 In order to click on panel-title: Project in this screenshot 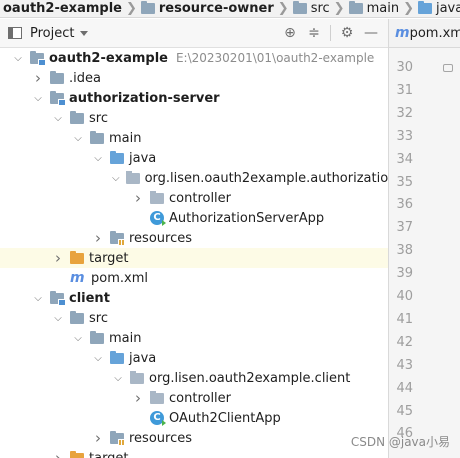, I will do `click(52, 33)`.